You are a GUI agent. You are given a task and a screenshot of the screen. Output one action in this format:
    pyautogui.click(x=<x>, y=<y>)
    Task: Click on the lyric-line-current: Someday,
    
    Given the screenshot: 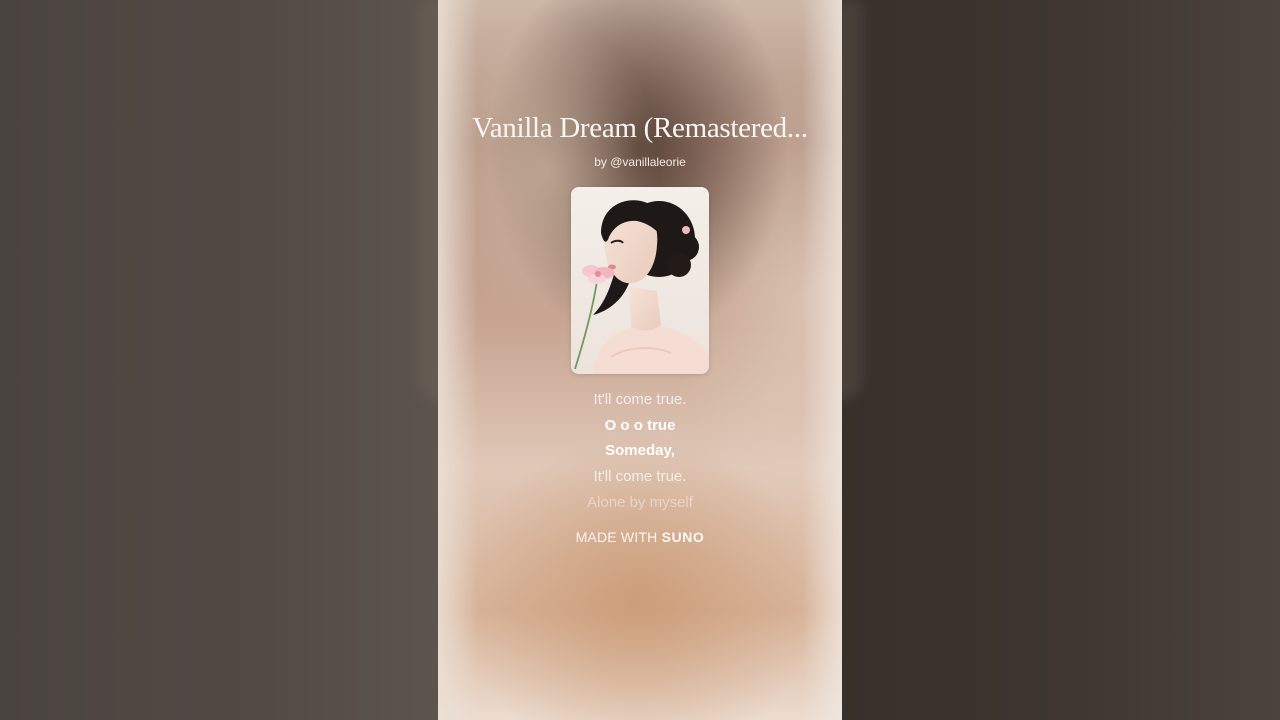 What is the action you would take?
    pyautogui.click(x=640, y=451)
    